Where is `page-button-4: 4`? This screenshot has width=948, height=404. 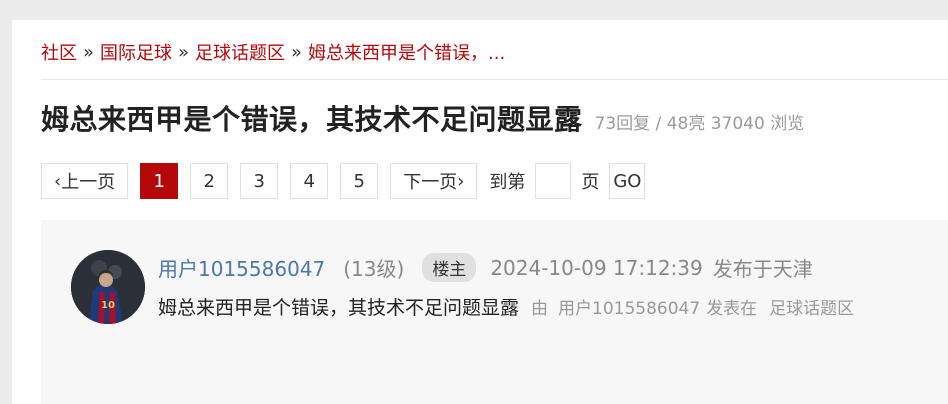
page-button-4: 4 is located at coordinates (309, 181).